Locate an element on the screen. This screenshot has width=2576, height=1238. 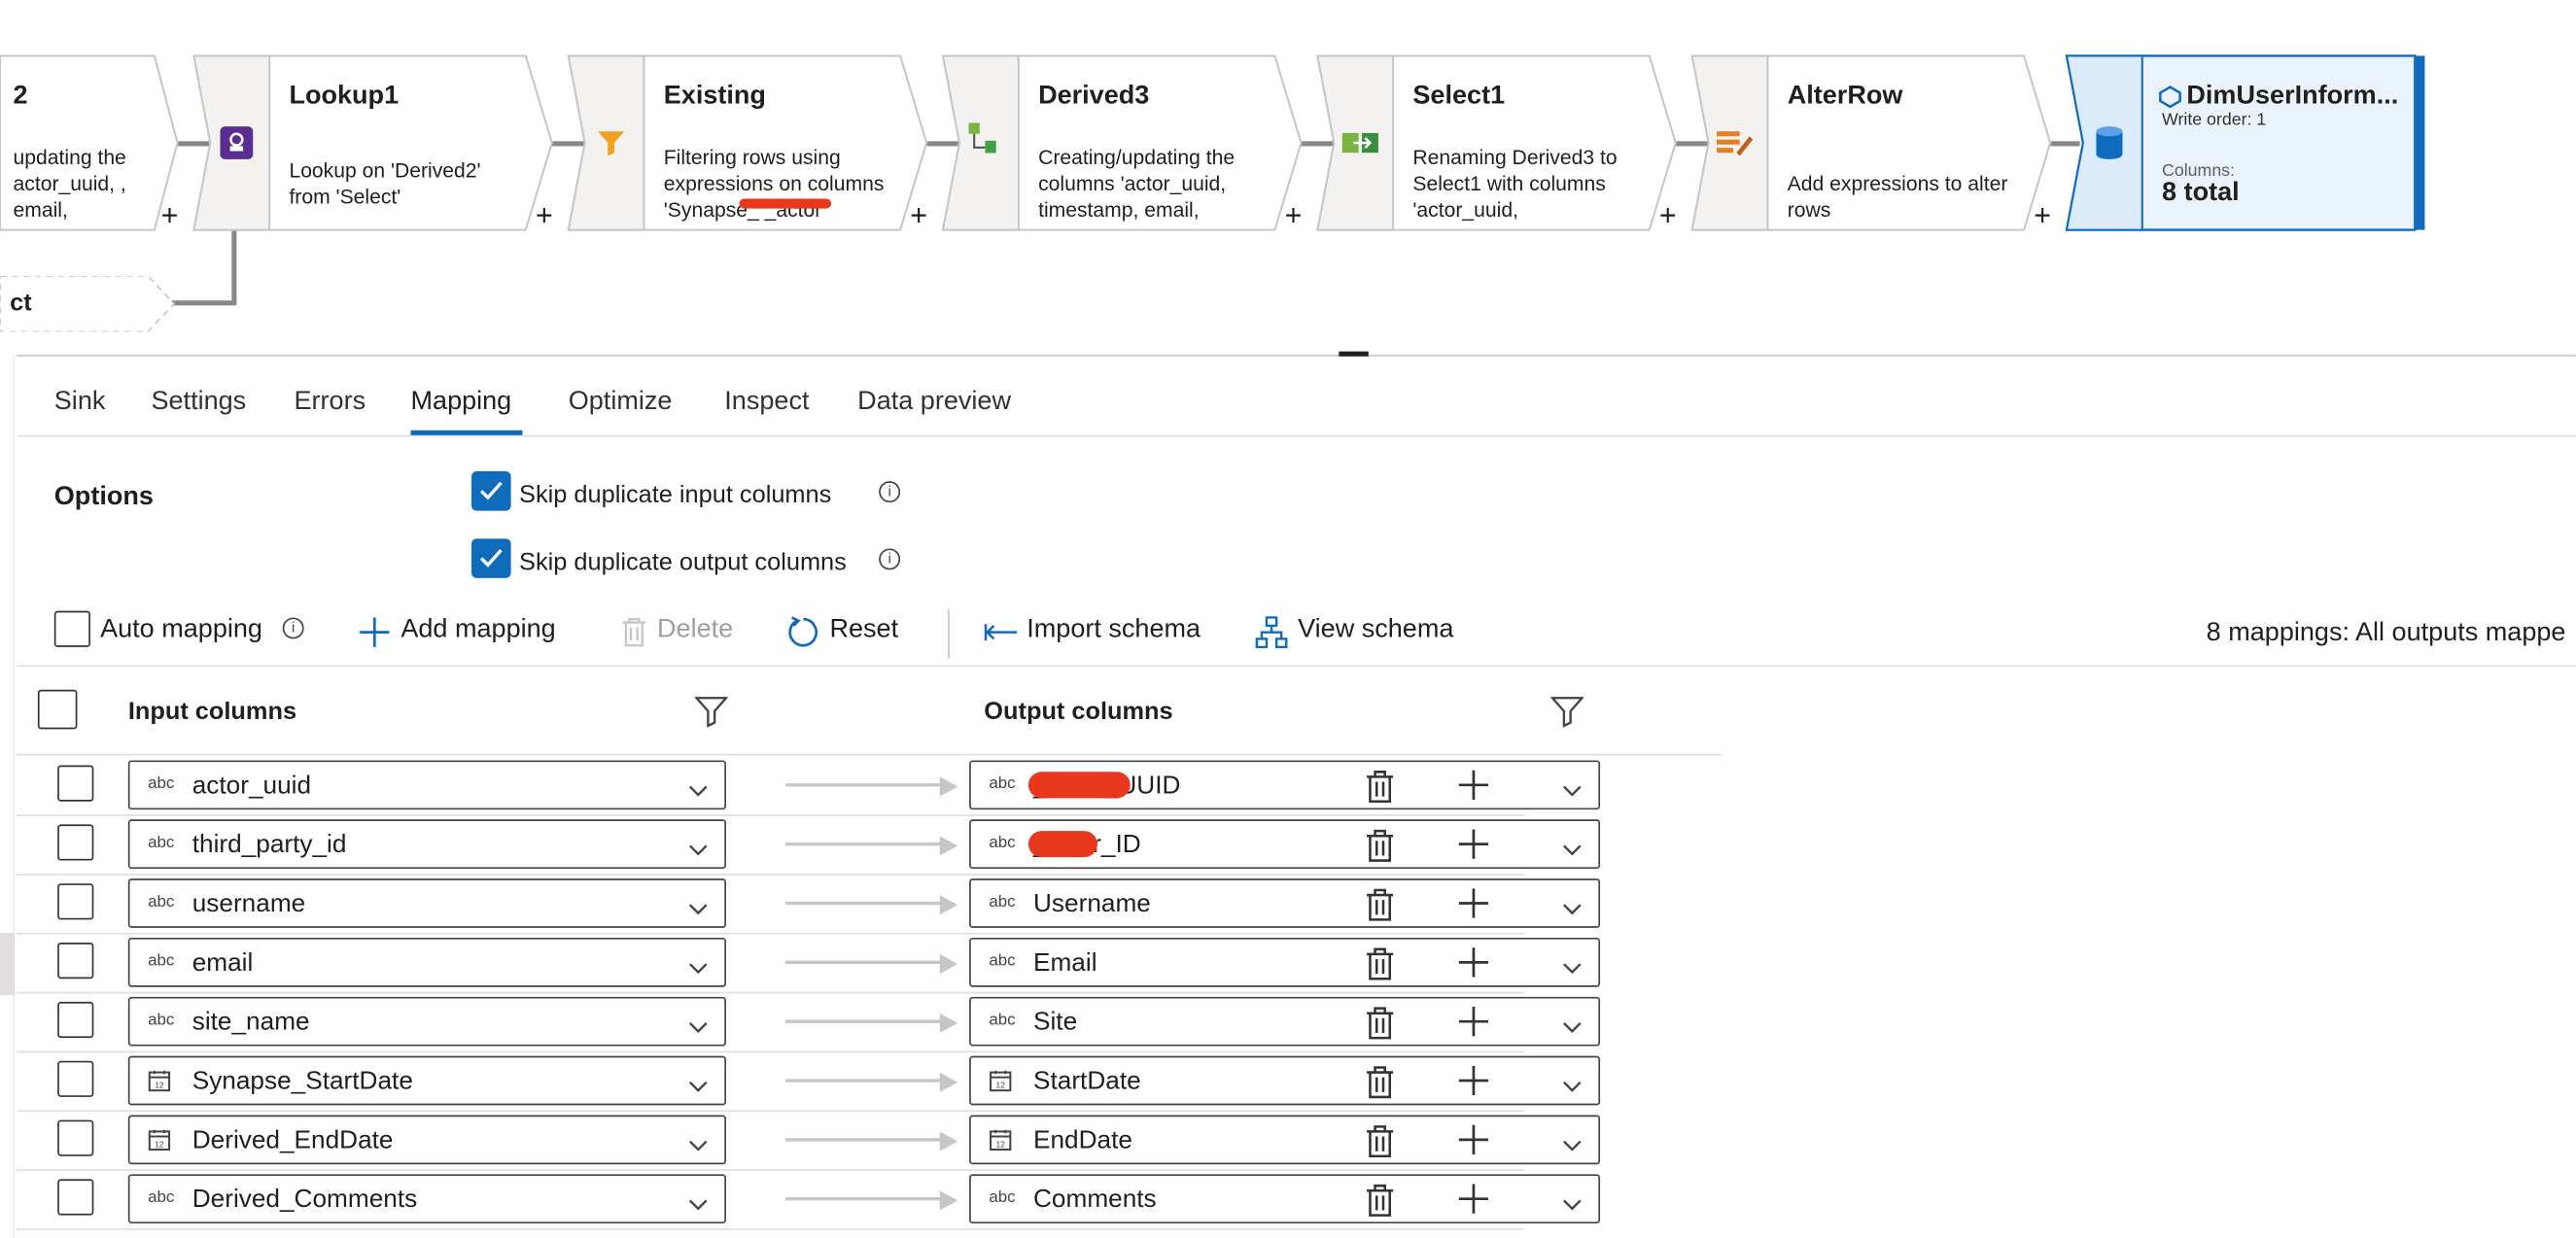
node-title: Select1 is located at coordinates (1459, 97).